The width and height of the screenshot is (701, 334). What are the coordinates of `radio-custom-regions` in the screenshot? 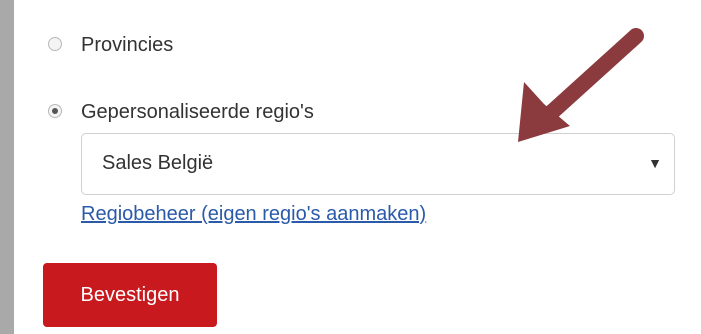 It's located at (55, 111).